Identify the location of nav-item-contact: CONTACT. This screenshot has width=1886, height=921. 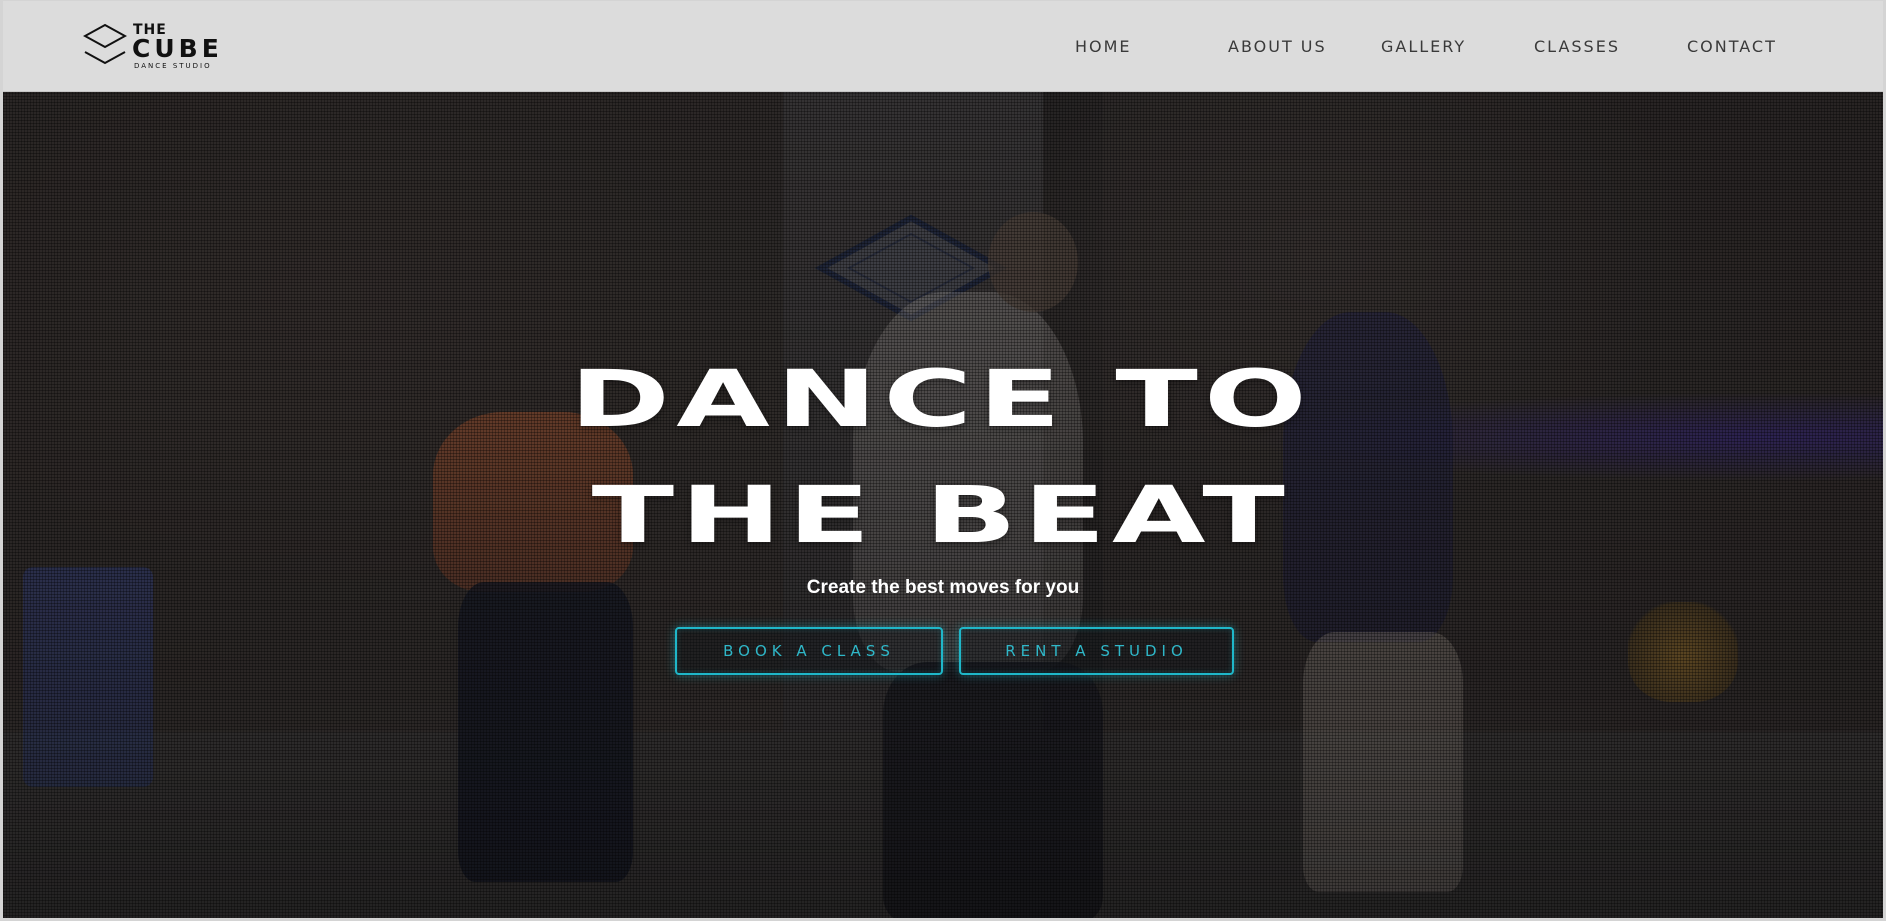
(1732, 47).